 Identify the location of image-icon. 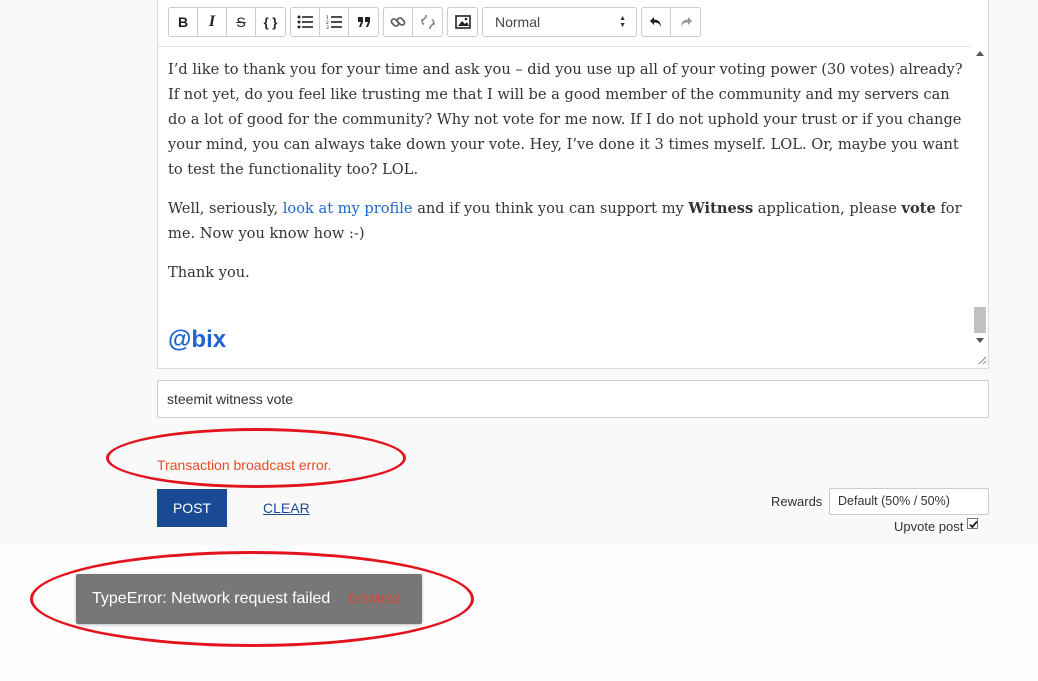
(462, 22).